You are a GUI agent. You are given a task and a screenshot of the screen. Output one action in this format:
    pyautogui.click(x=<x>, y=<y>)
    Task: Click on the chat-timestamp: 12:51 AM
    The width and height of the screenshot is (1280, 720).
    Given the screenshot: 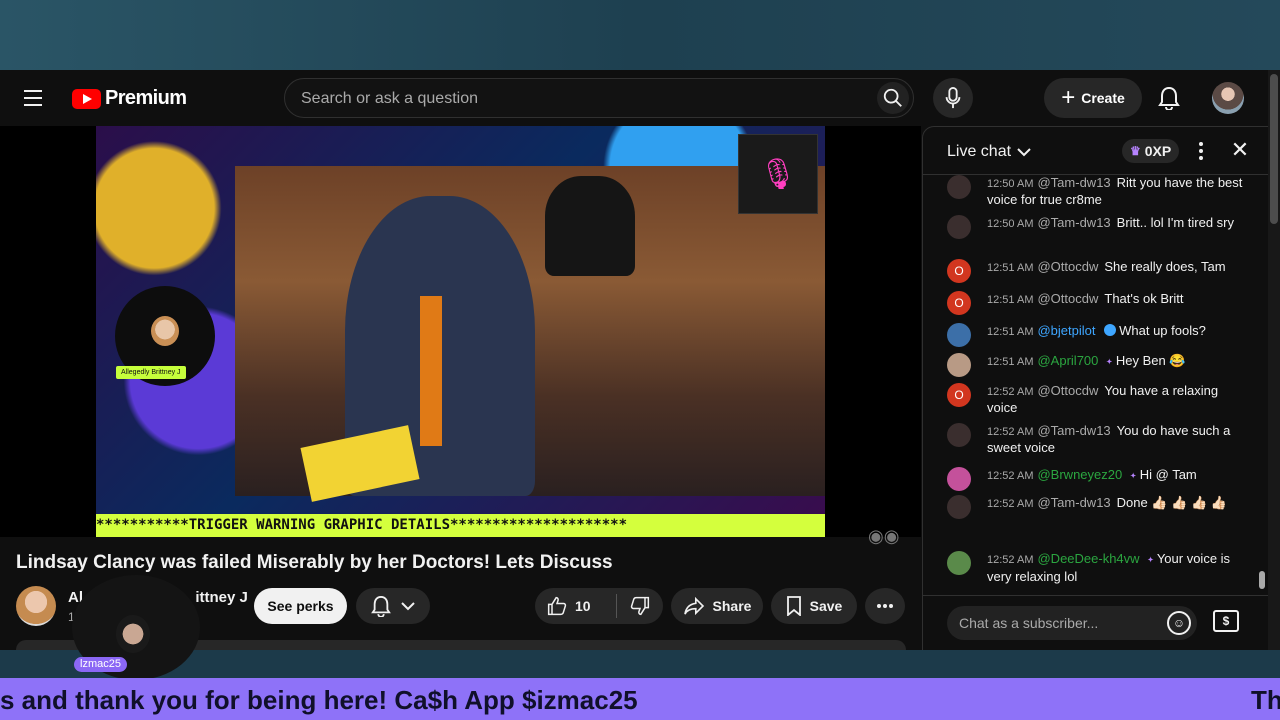 What is the action you would take?
    pyautogui.click(x=1010, y=362)
    